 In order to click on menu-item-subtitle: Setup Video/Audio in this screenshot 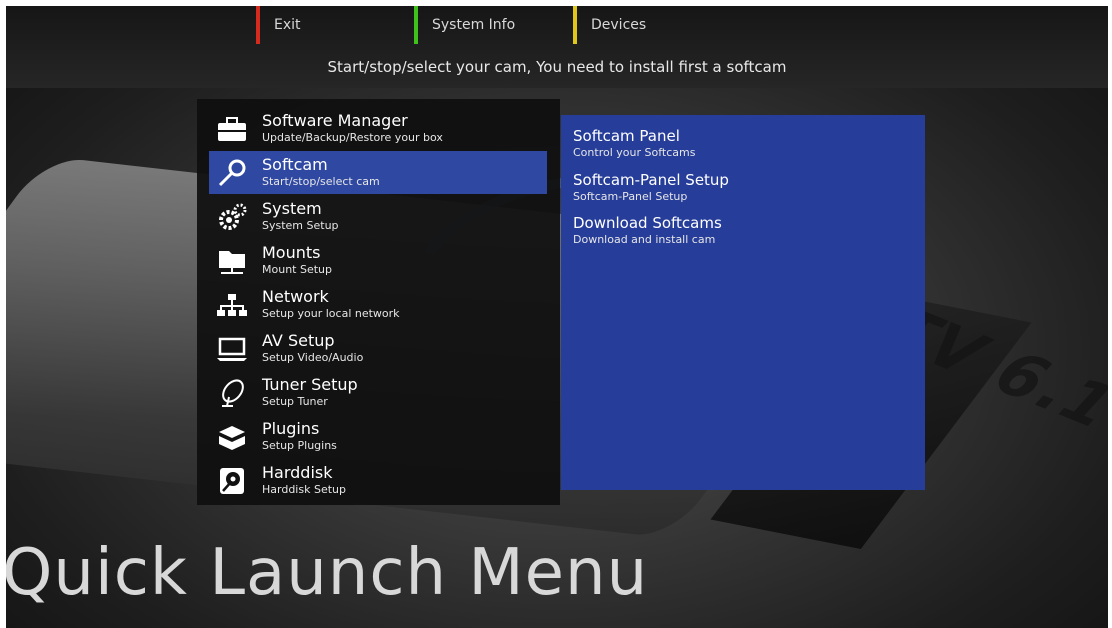, I will do `click(313, 357)`.